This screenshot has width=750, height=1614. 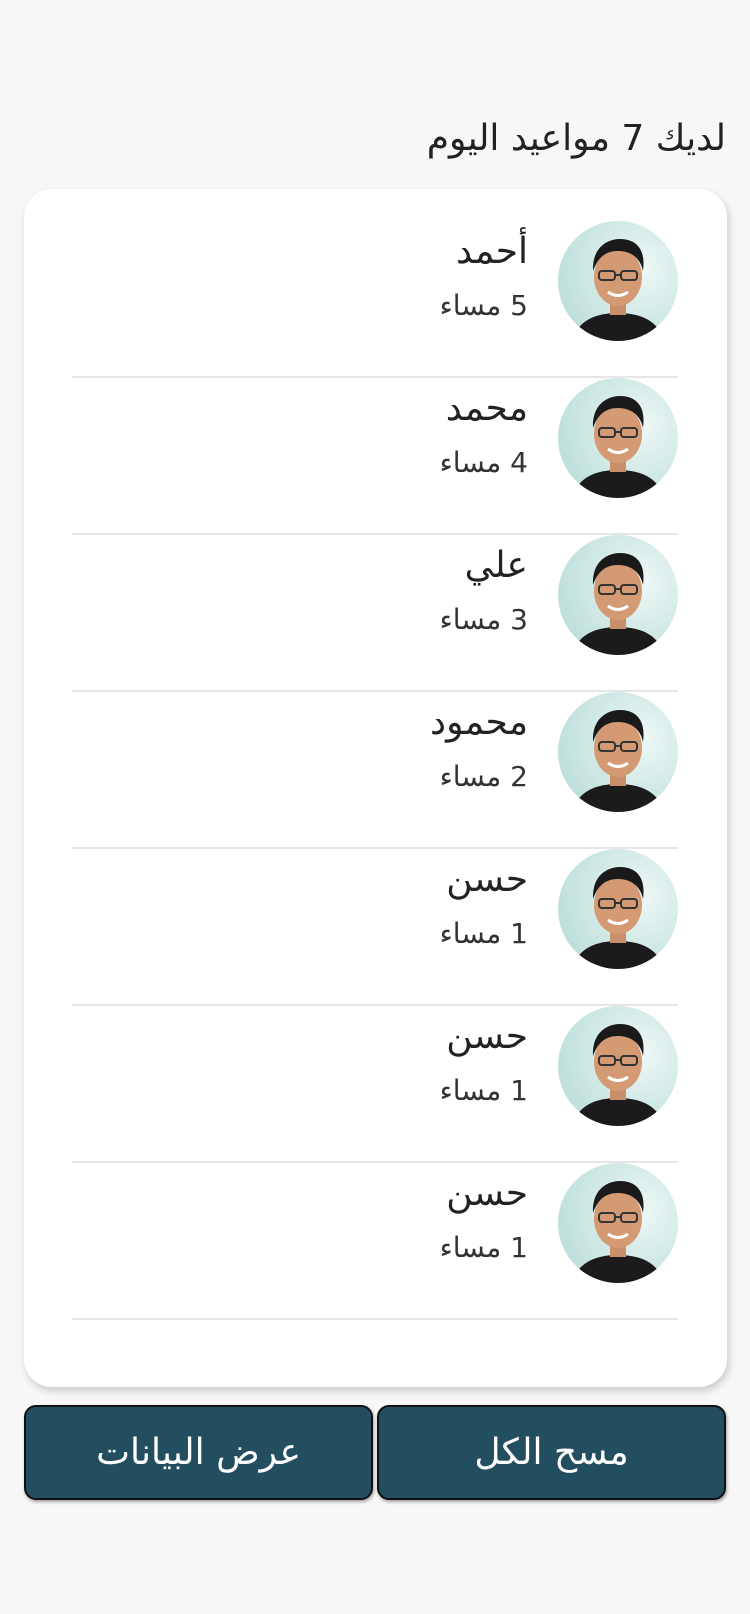 What do you see at coordinates (496, 565) in the screenshot?
I see `appointment-name: علي` at bounding box center [496, 565].